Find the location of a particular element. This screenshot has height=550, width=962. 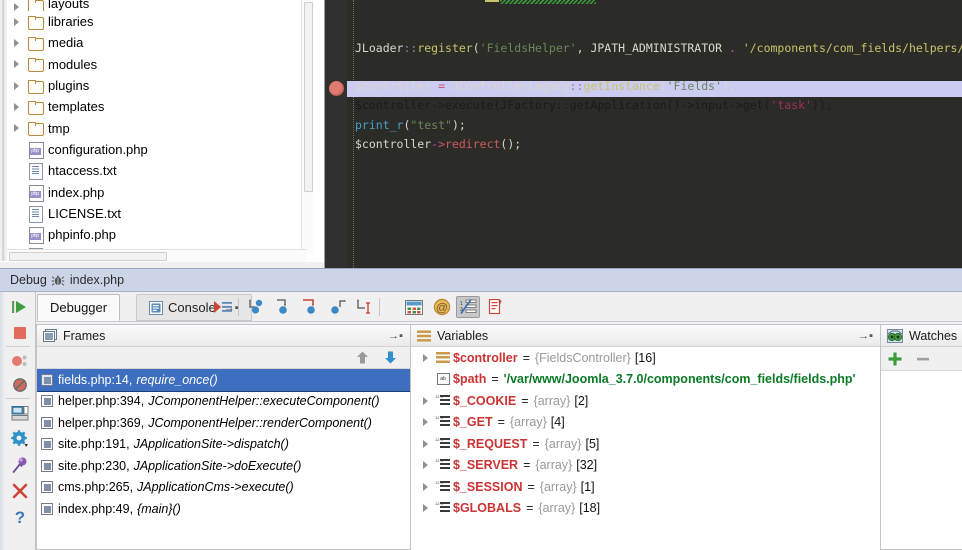

close-icon is located at coordinates (20, 491).